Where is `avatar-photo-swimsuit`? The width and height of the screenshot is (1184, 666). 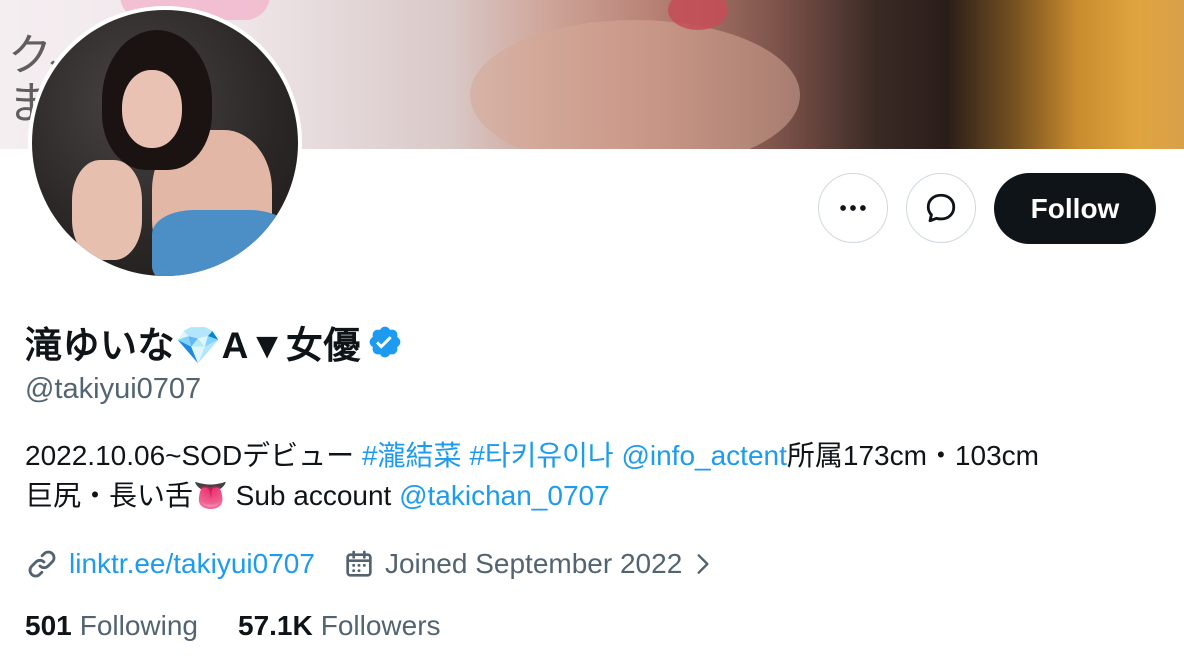
avatar-photo-swimsuit is located at coordinates (222, 243).